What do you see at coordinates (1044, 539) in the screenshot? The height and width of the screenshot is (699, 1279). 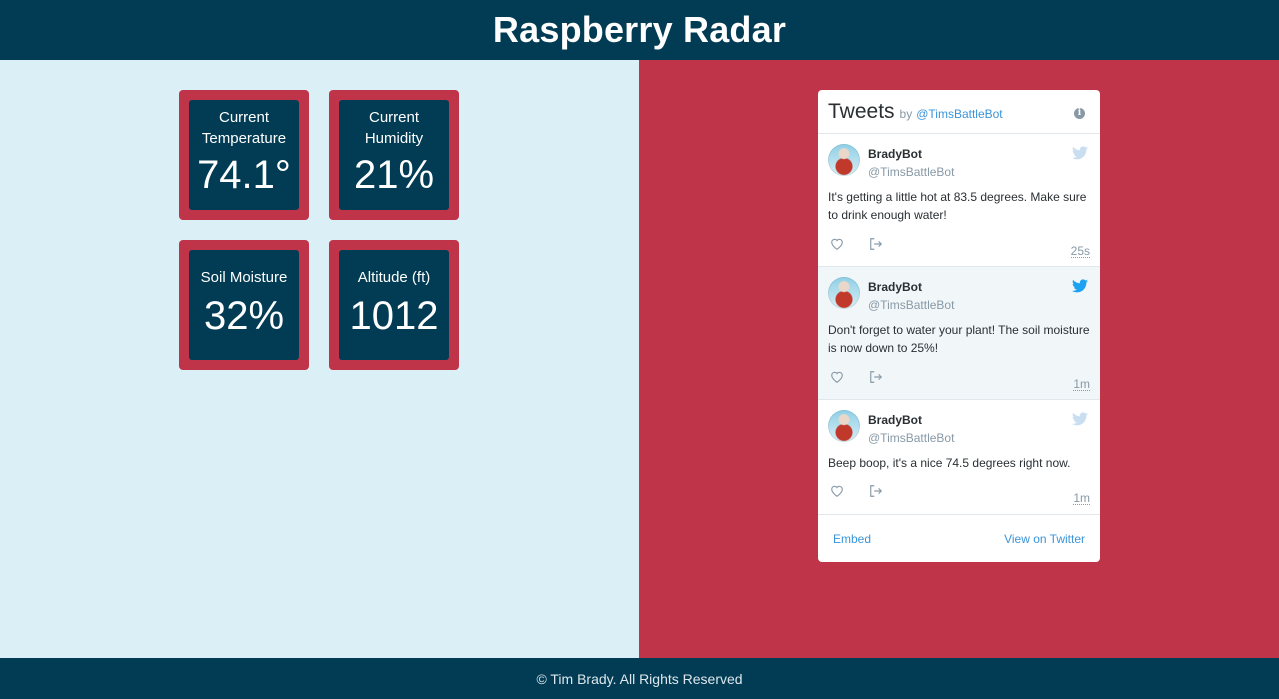 I see `view-on-twitter-link: View on Twitter` at bounding box center [1044, 539].